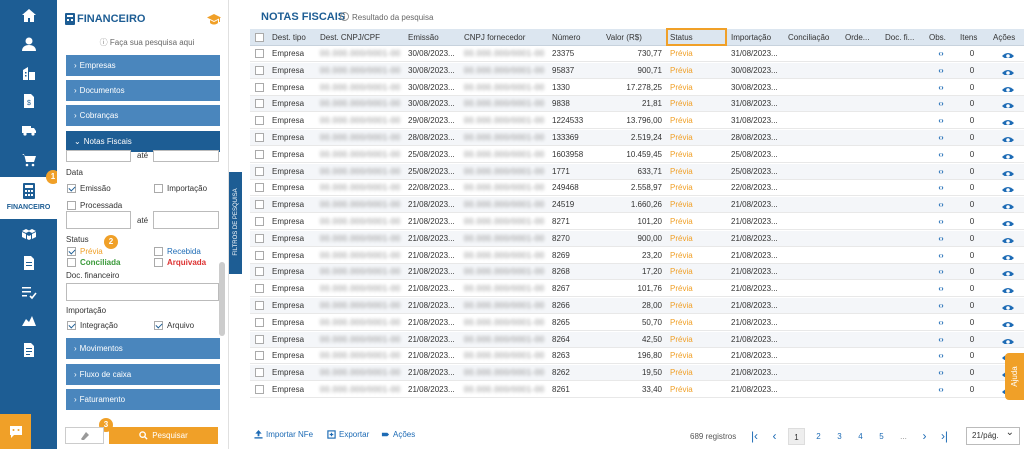 Image resolution: width=1024 pixels, height=449 pixels. What do you see at coordinates (28, 16) in the screenshot?
I see `rail-item-home` at bounding box center [28, 16].